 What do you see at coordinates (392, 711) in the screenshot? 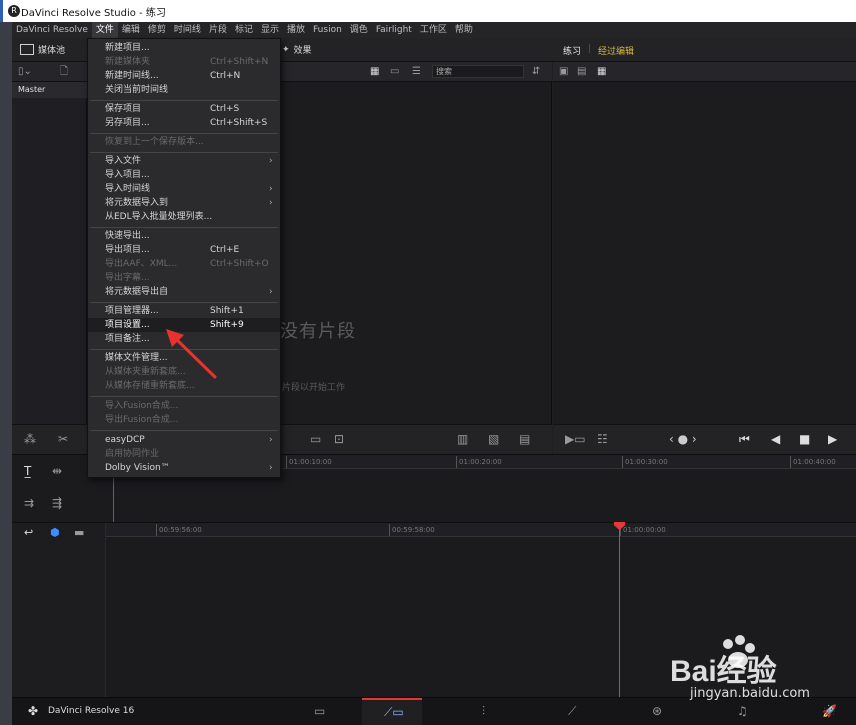
I see `cut-page-tab: ⟋▭` at bounding box center [392, 711].